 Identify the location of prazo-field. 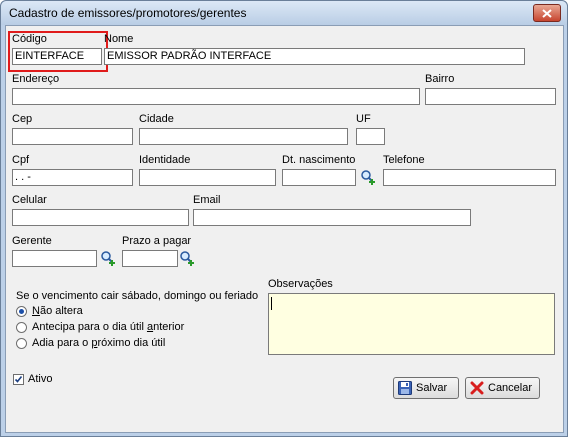
(150, 258).